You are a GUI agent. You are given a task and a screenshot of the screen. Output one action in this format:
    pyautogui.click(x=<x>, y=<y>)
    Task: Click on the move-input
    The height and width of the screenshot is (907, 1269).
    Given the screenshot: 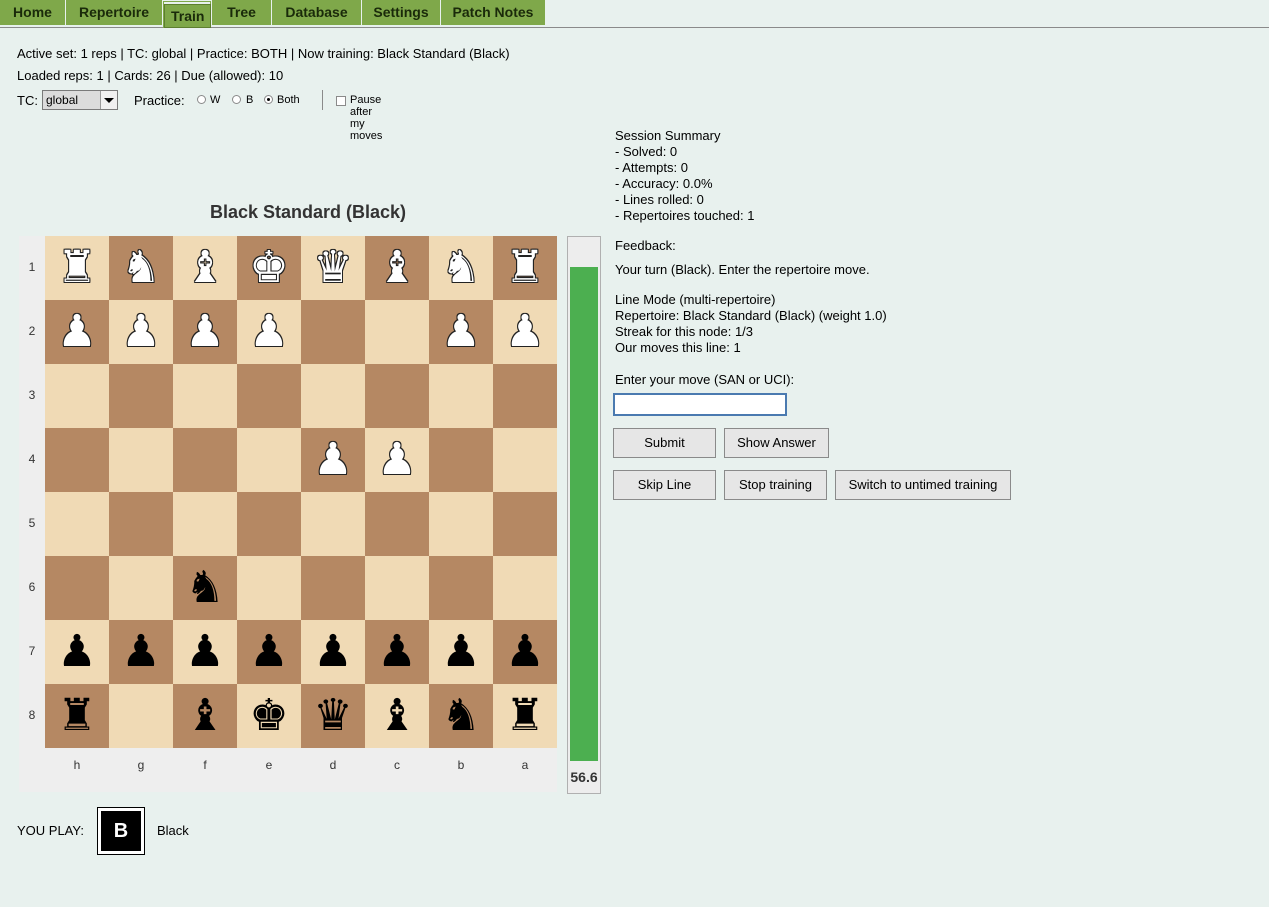 What is the action you would take?
    pyautogui.click(x=700, y=404)
    